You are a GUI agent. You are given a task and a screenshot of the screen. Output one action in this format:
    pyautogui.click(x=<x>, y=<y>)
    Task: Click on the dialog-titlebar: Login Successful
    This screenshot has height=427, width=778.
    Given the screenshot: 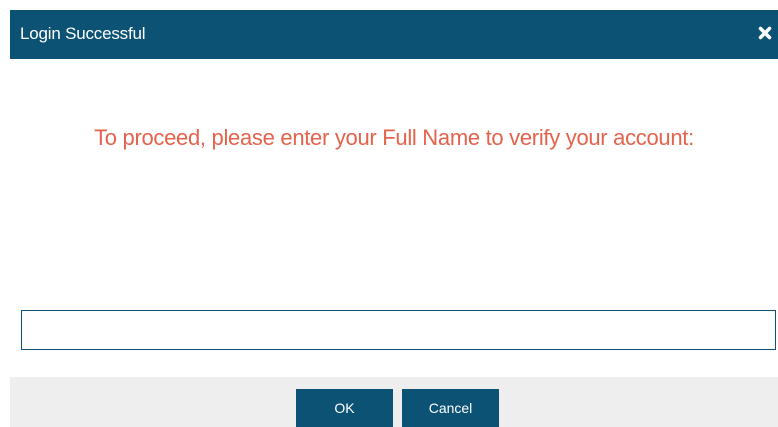 What is the action you would take?
    pyautogui.click(x=394, y=34)
    